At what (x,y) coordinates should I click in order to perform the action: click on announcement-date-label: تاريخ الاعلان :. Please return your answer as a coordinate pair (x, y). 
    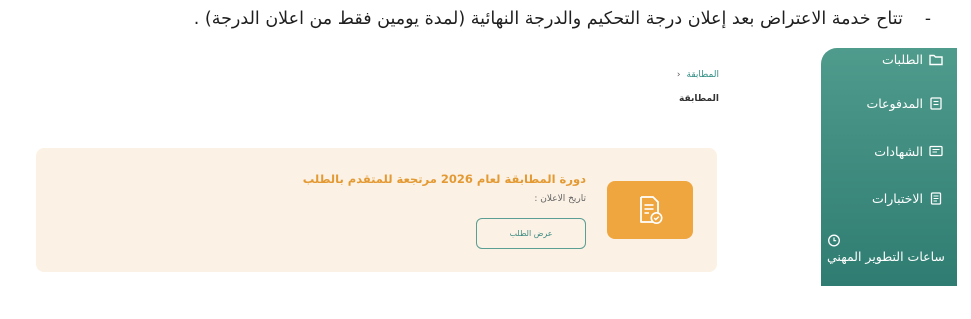
    Looking at the image, I should click on (560, 199).